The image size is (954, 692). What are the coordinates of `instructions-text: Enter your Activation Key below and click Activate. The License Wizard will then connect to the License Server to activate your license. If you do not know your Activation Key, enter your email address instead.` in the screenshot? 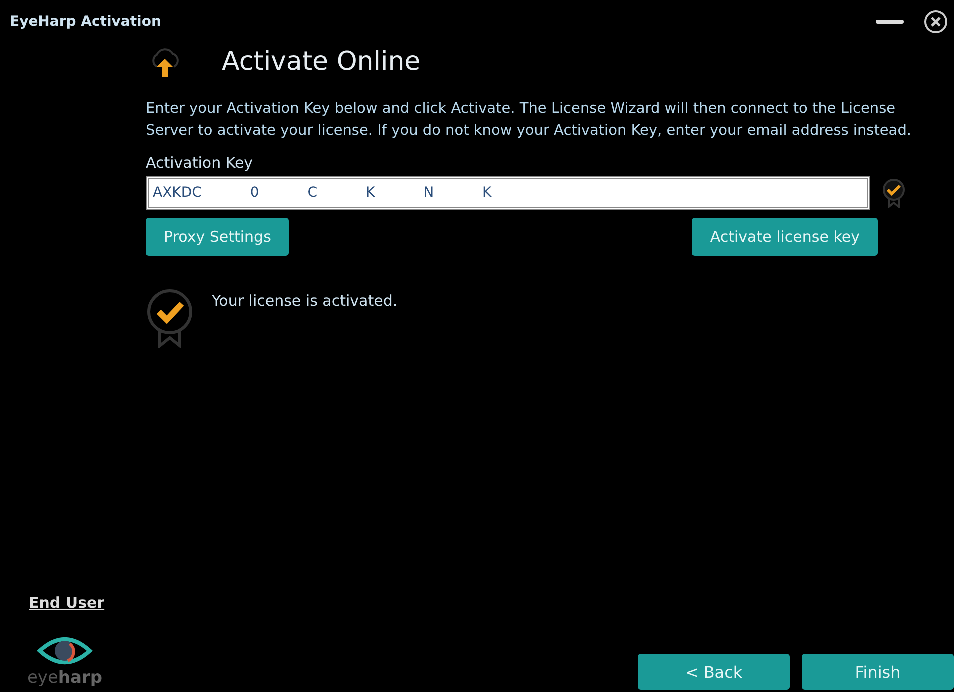 It's located at (529, 120).